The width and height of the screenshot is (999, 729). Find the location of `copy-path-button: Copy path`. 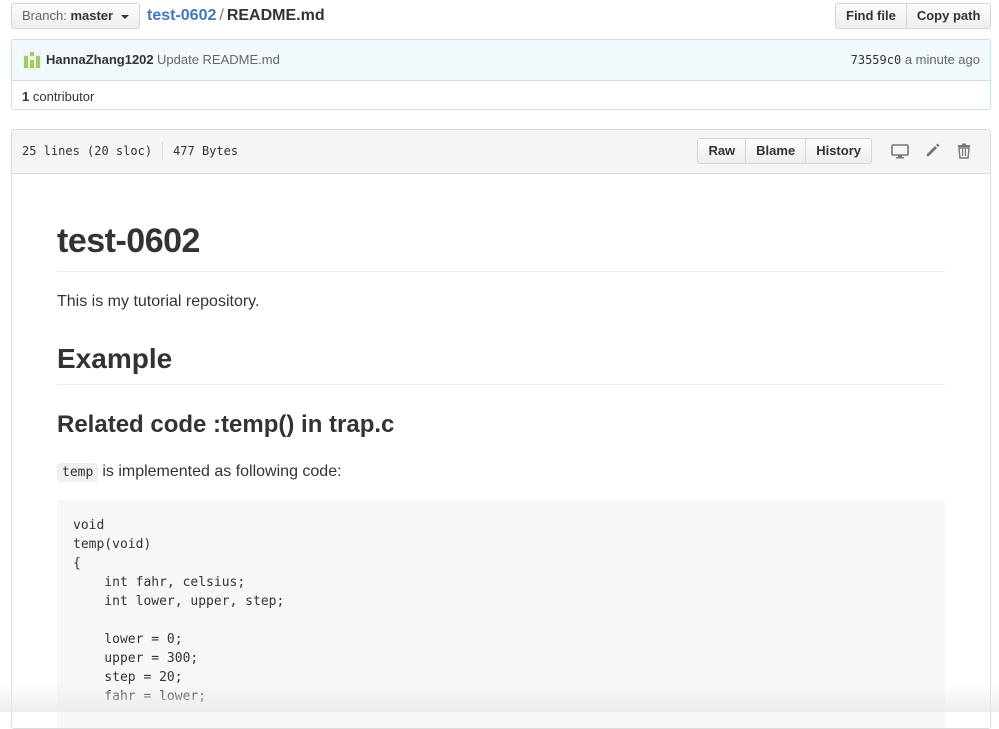

copy-path-button: Copy path is located at coordinates (949, 16).